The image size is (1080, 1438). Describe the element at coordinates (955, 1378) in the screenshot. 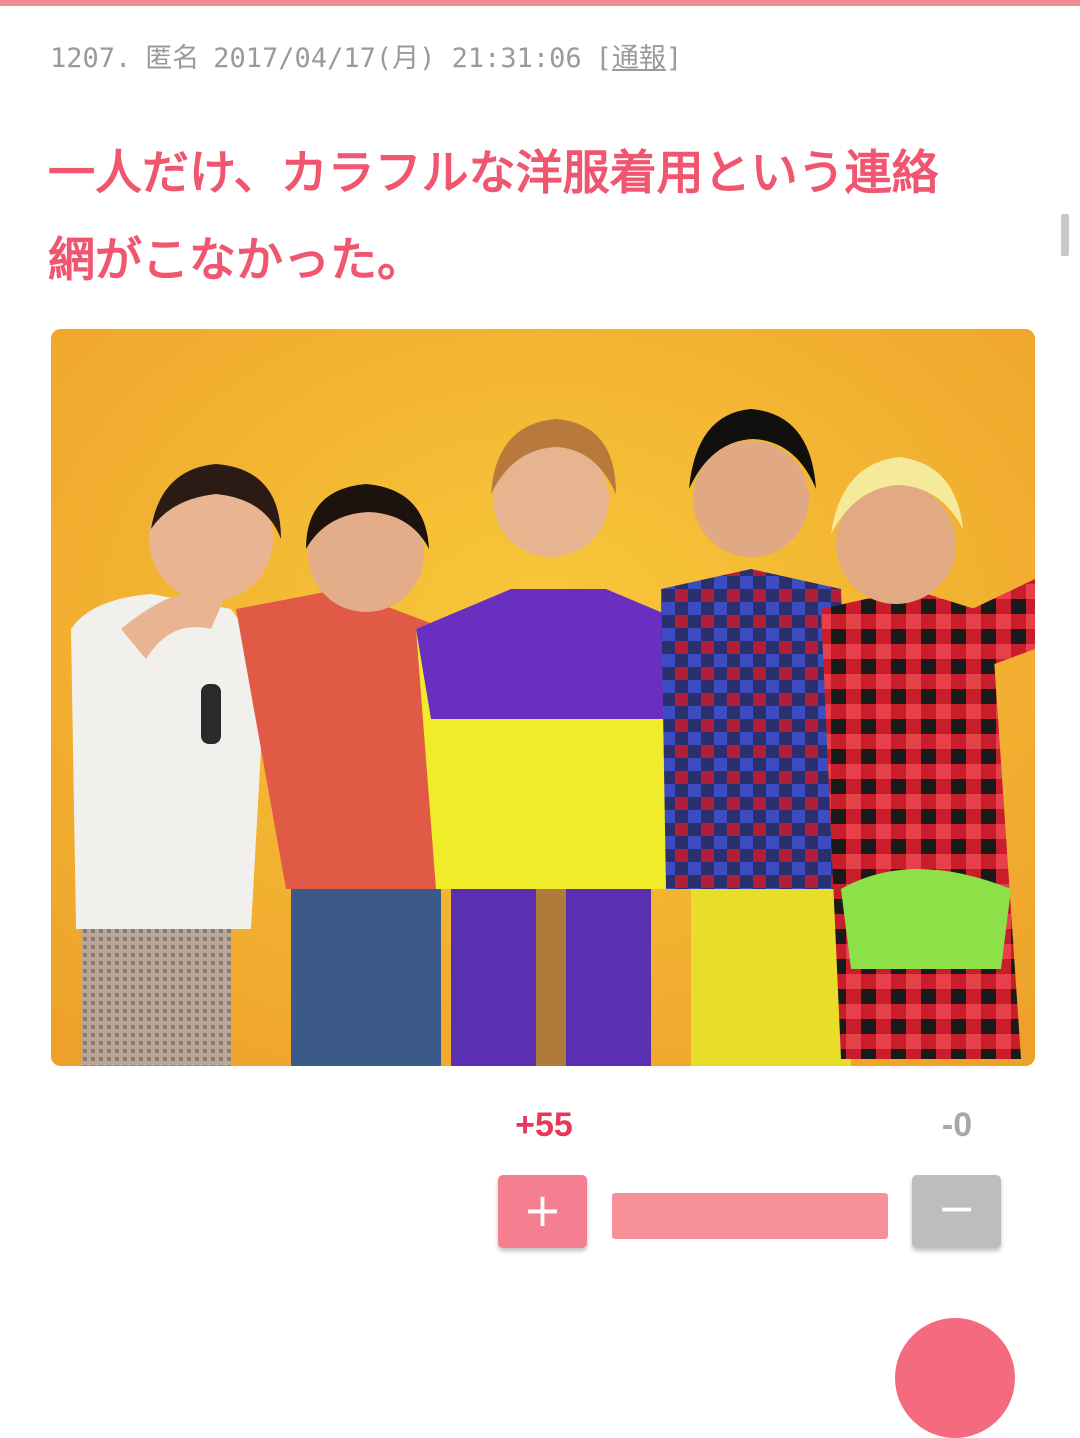

I see `floating-action-button` at that location.